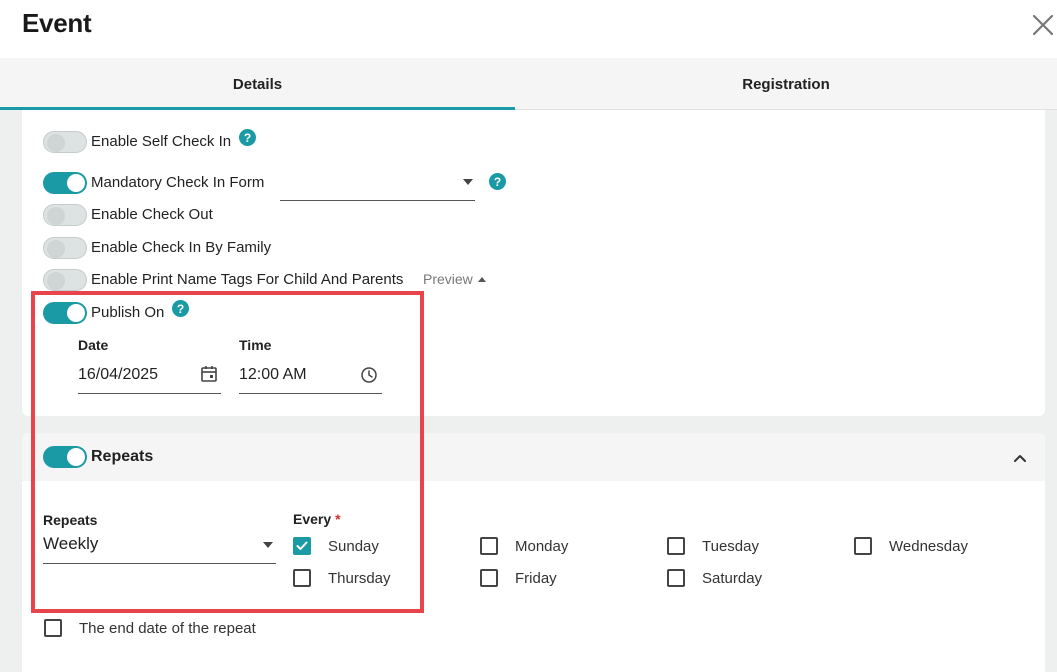  I want to click on end-date-checkbox, so click(53, 628).